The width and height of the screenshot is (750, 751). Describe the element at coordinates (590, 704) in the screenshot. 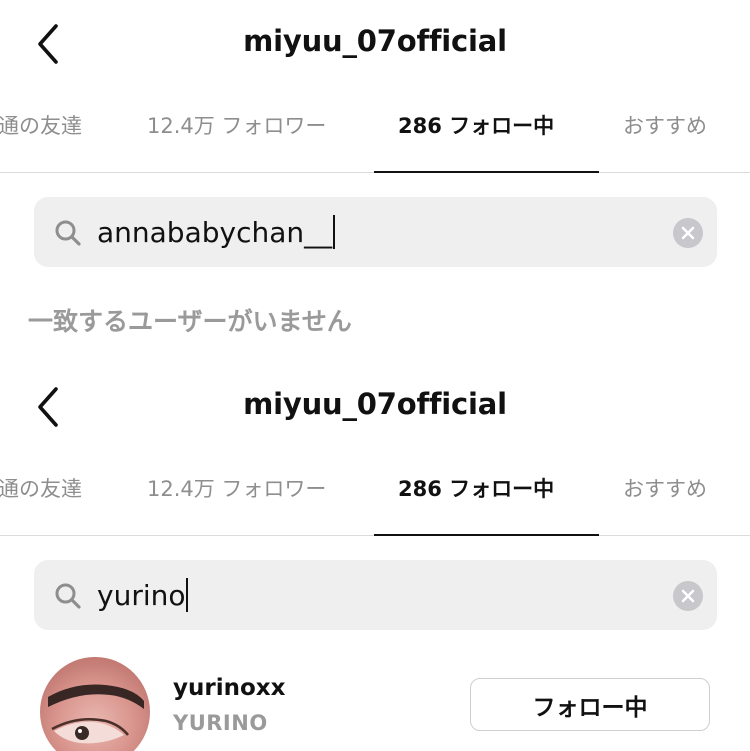

I see `following-button: フォロー中` at that location.